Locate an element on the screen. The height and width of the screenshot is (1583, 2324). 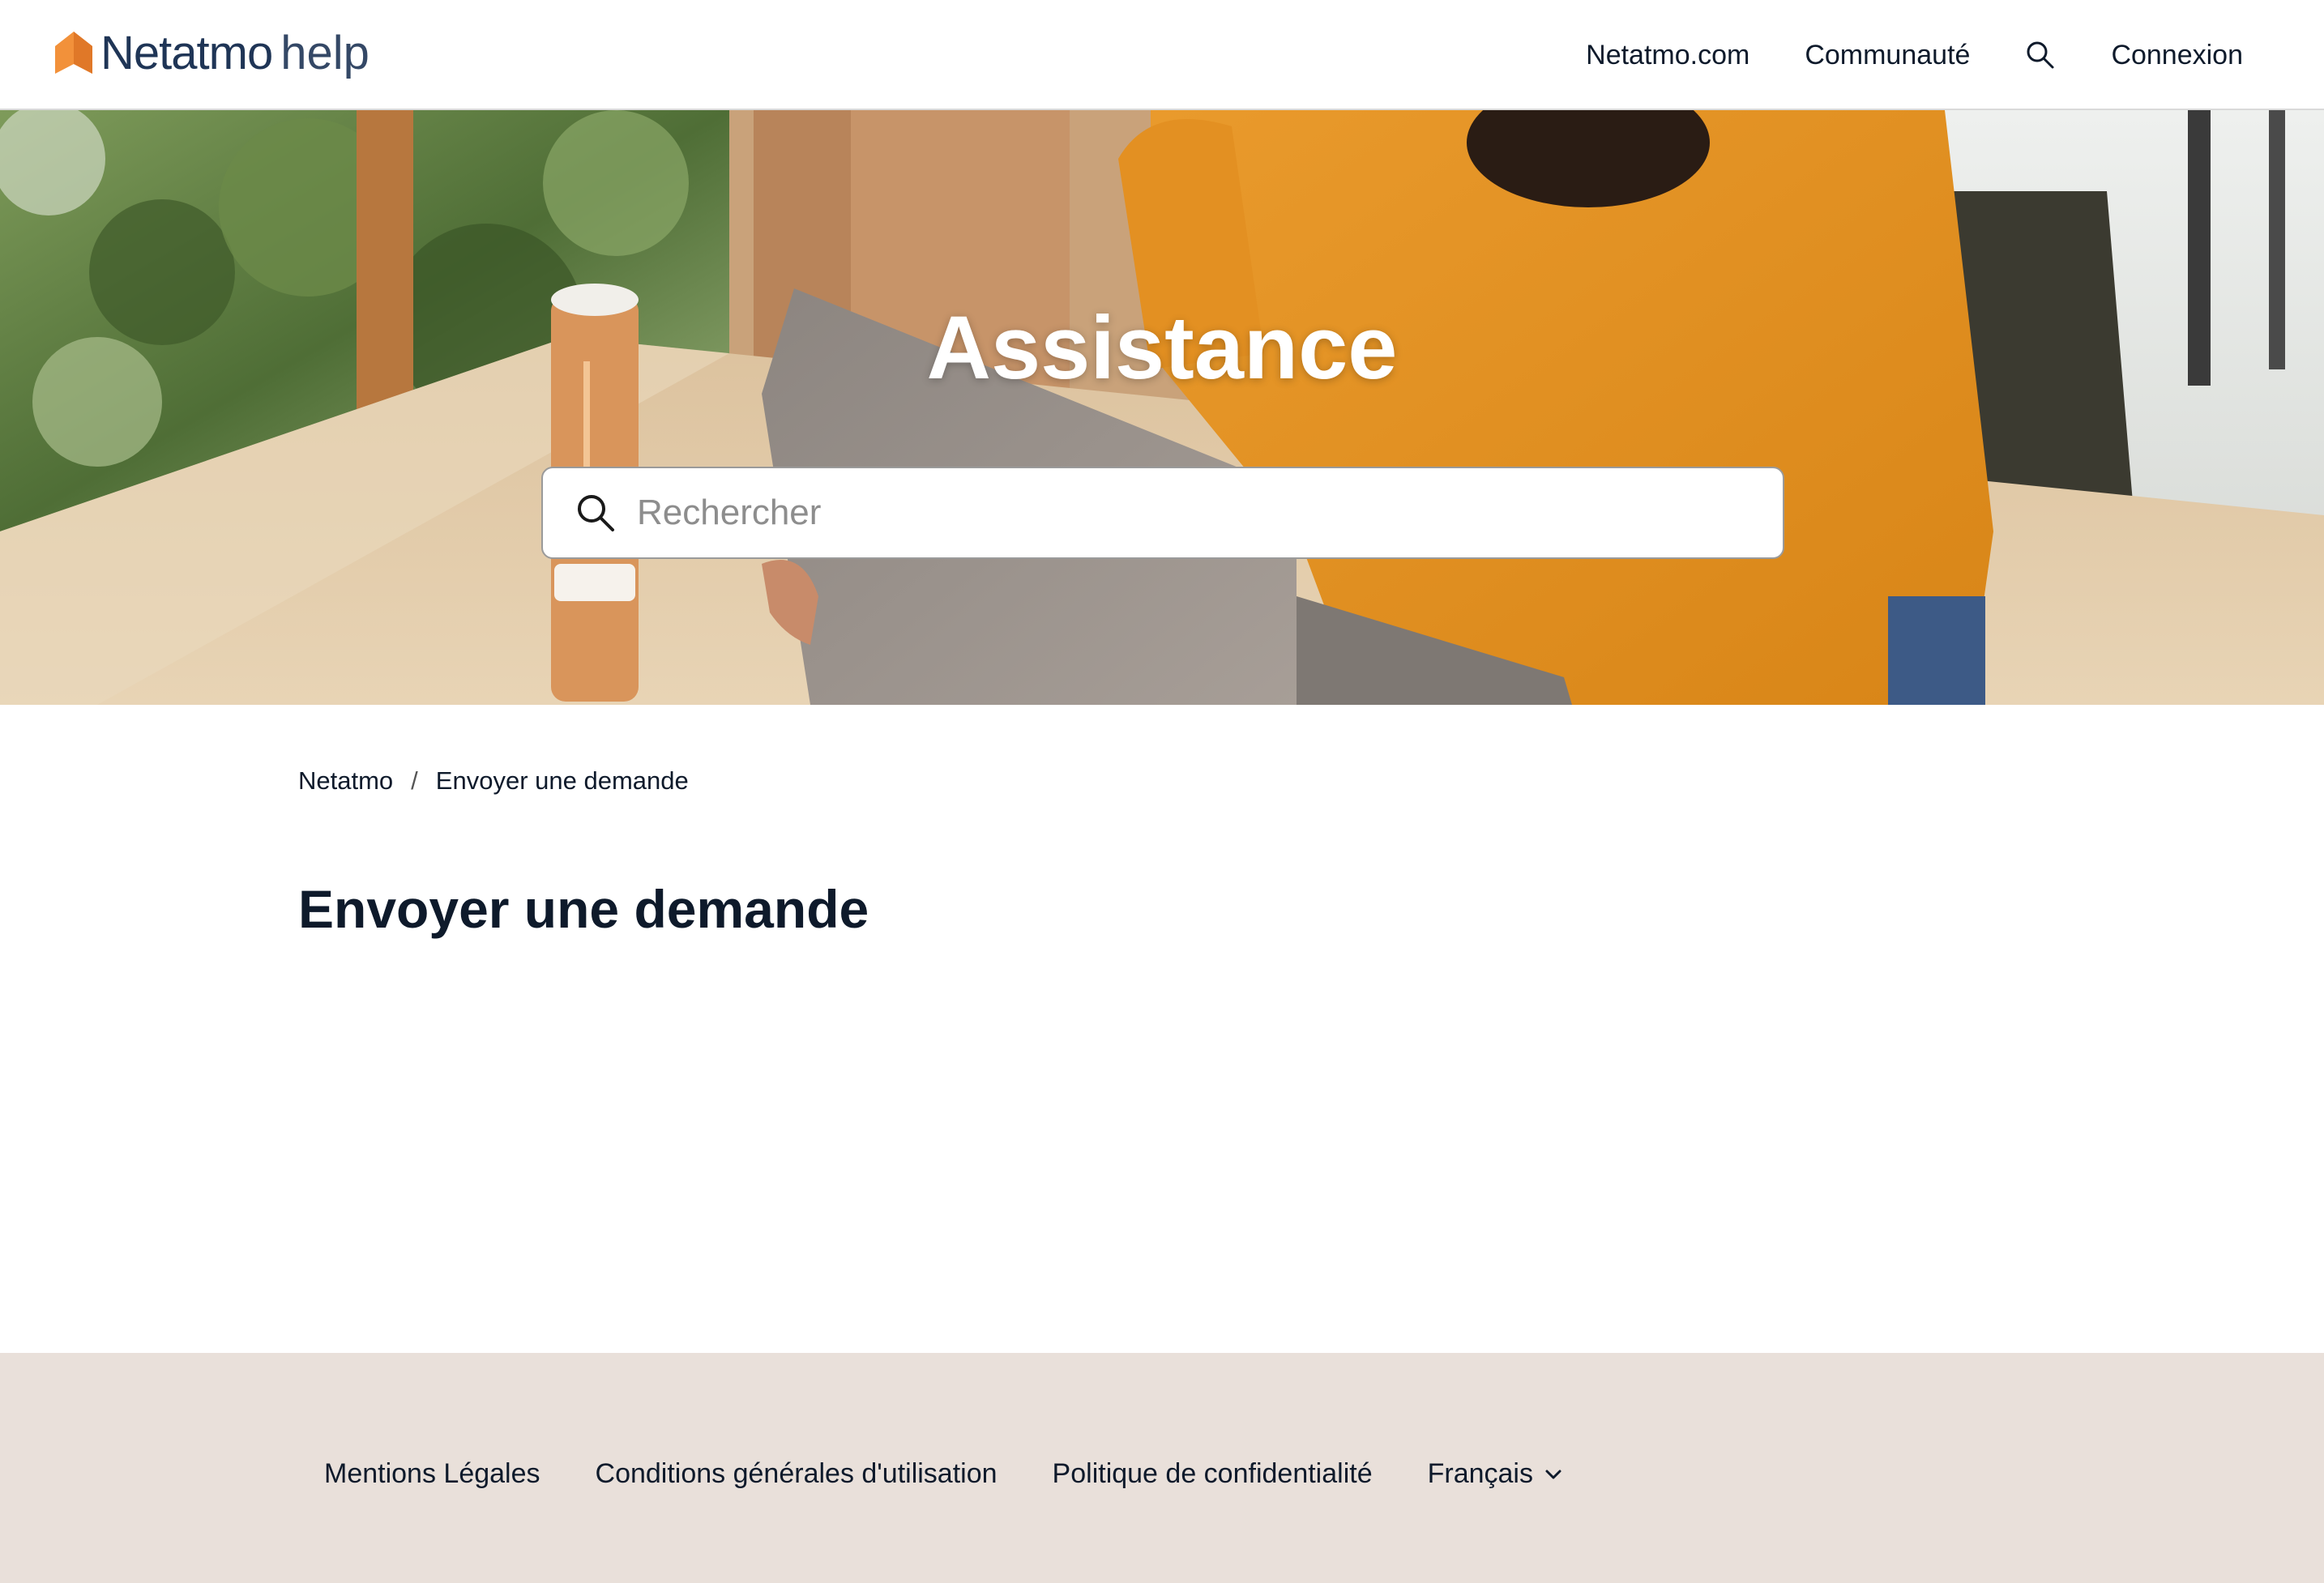
breadcrumb: Netatmo / Envoyer une demande is located at coordinates (493, 781).